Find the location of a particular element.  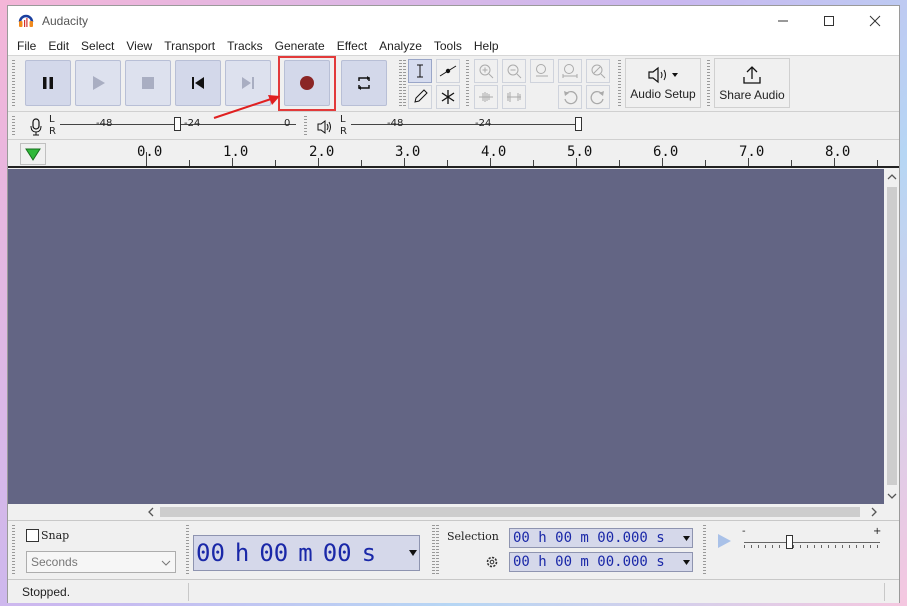

play-speed-thumb is located at coordinates (789, 542).